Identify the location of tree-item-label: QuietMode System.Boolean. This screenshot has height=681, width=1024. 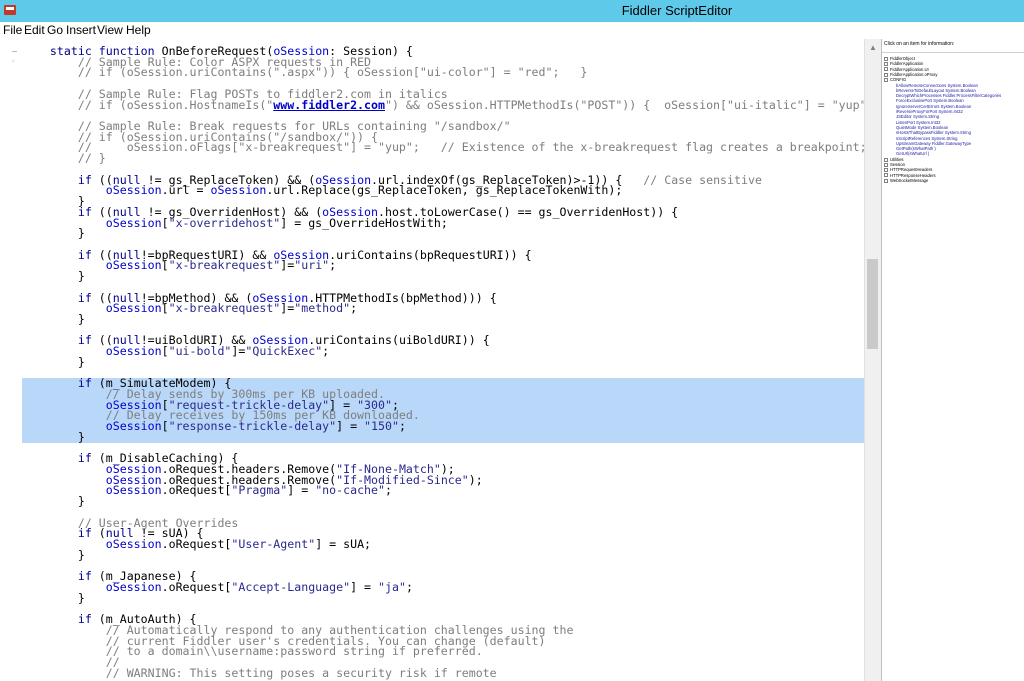
(922, 127).